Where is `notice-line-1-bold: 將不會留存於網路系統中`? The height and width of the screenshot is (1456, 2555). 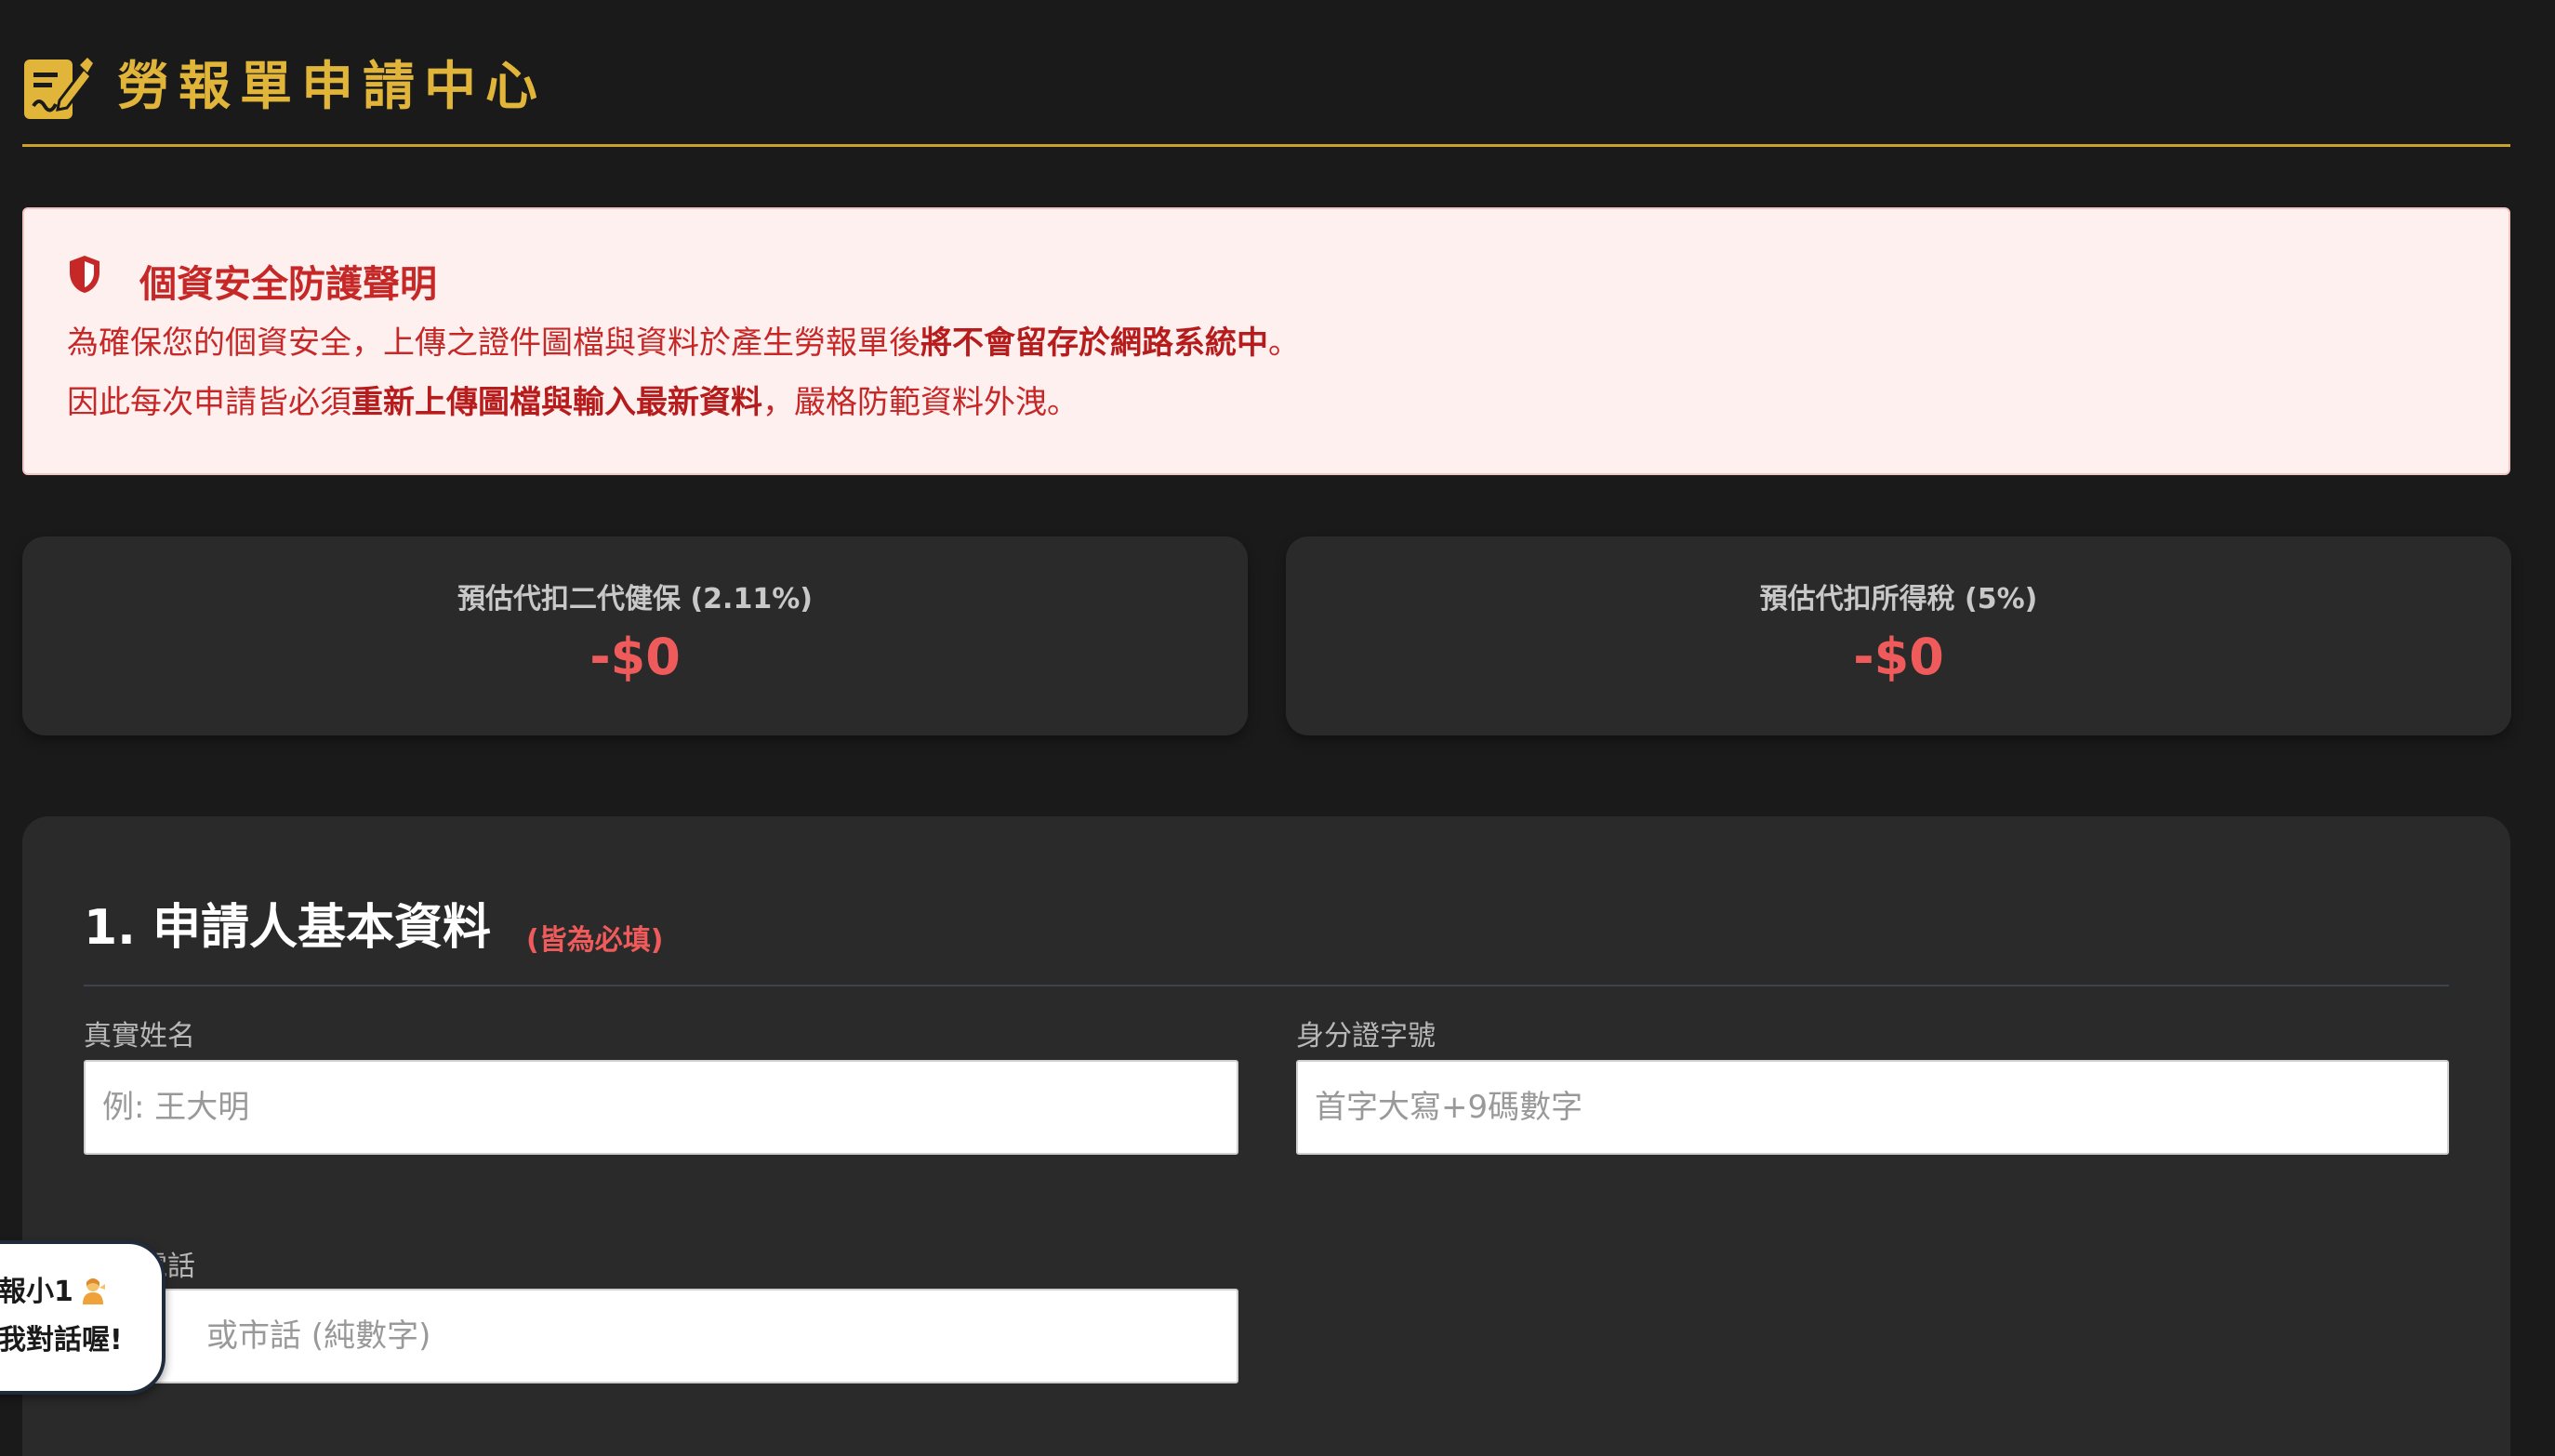 notice-line-1-bold: 將不會留存於網路系統中 is located at coordinates (1094, 343).